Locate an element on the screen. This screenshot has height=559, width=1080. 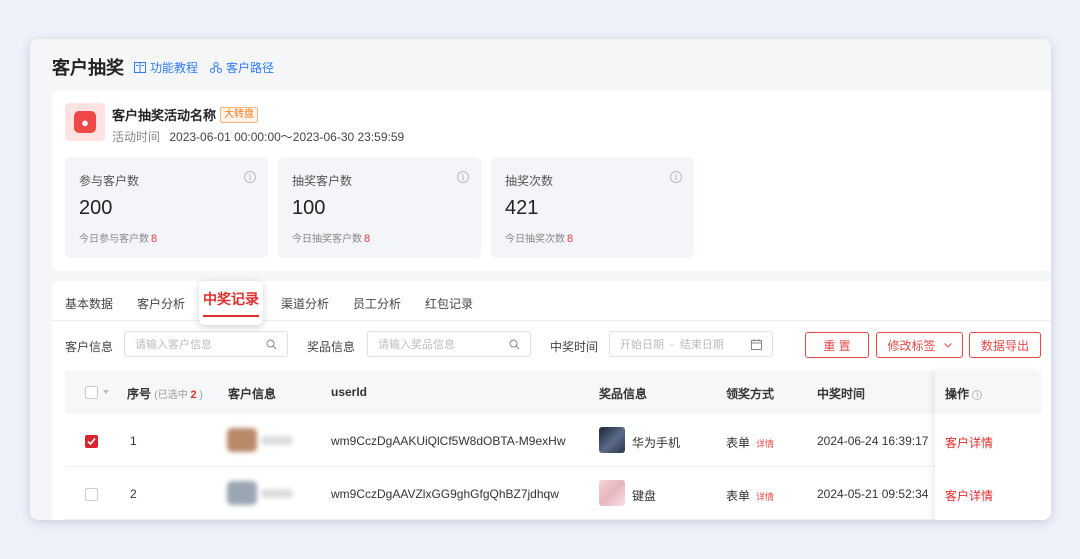
customer-search-input: 请输入客户信息 is located at coordinates (206, 344).